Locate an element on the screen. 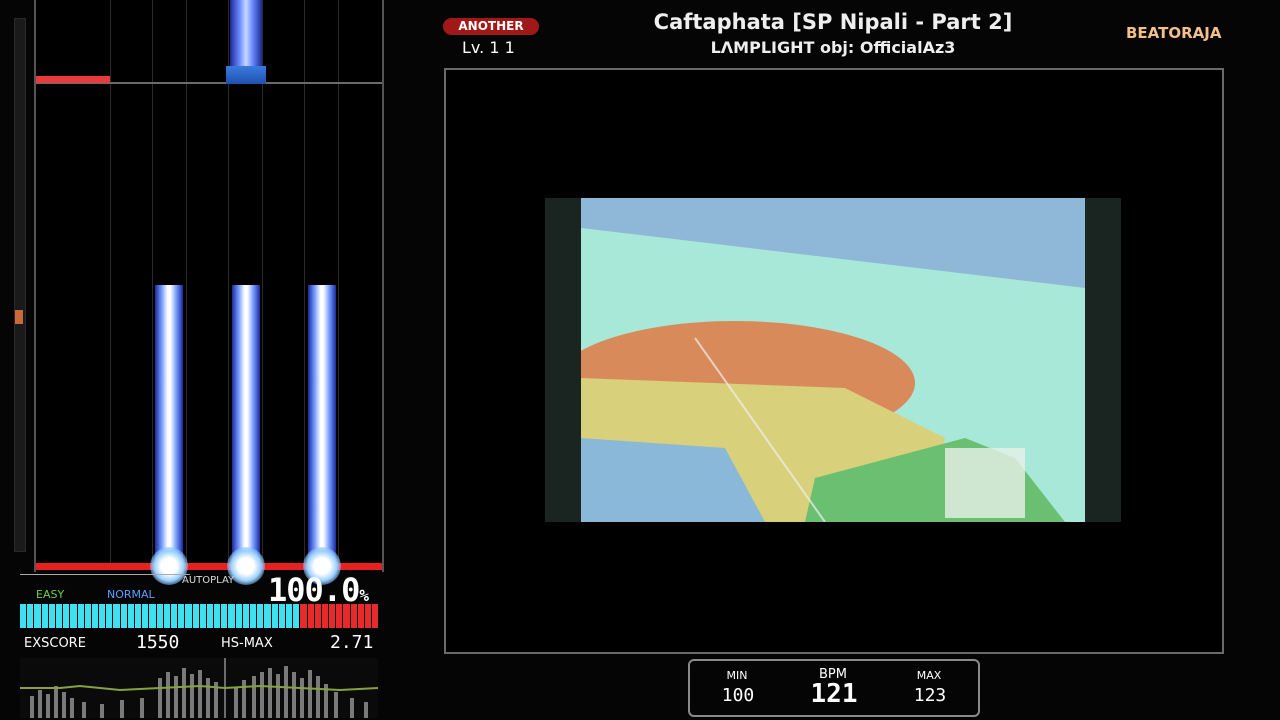 The width and height of the screenshot is (1280, 720). gauge-normal-label: NORMAL is located at coordinates (131, 594).